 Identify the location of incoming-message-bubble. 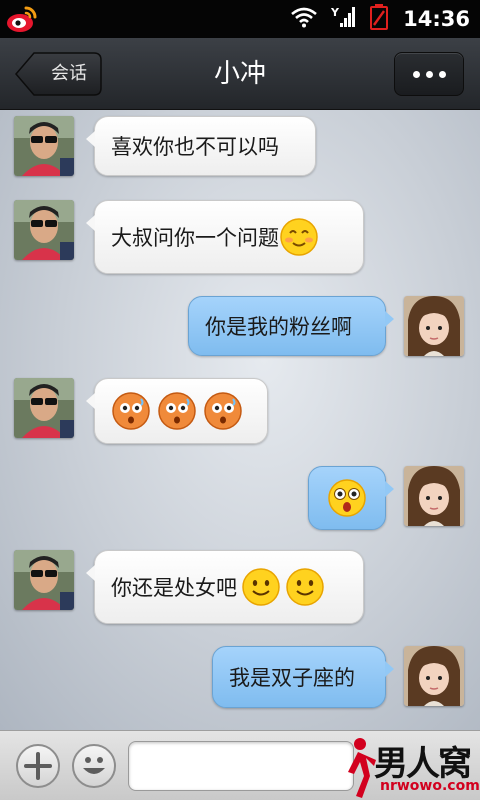
(177, 411).